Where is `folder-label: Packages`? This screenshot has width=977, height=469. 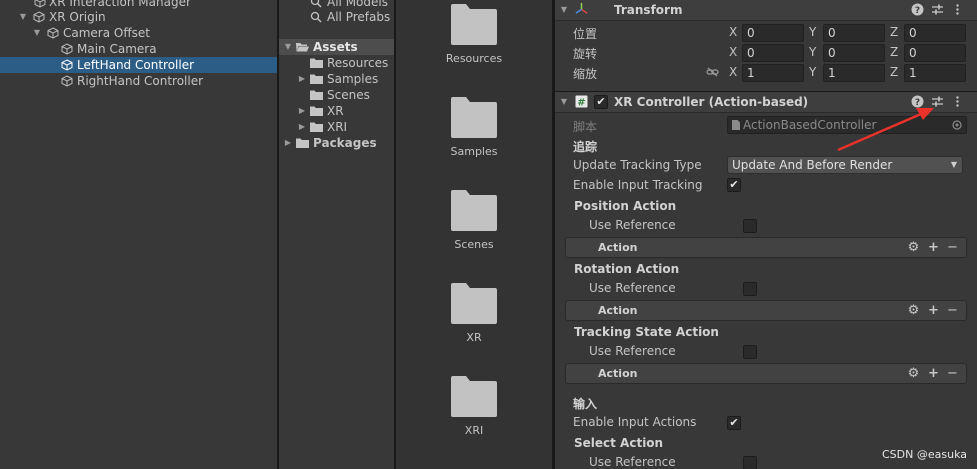
folder-label: Packages is located at coordinates (345, 143).